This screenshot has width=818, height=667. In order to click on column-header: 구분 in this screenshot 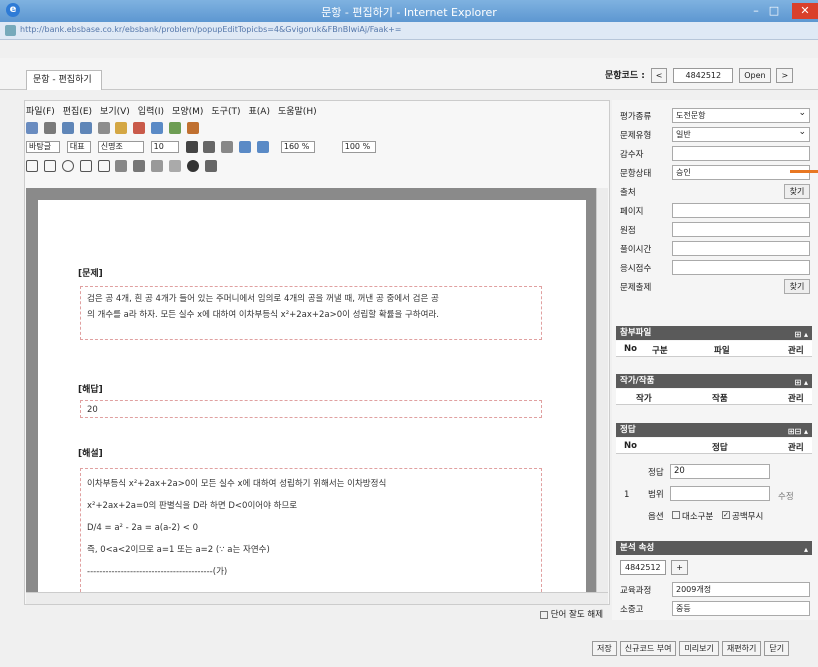, I will do `click(660, 351)`.